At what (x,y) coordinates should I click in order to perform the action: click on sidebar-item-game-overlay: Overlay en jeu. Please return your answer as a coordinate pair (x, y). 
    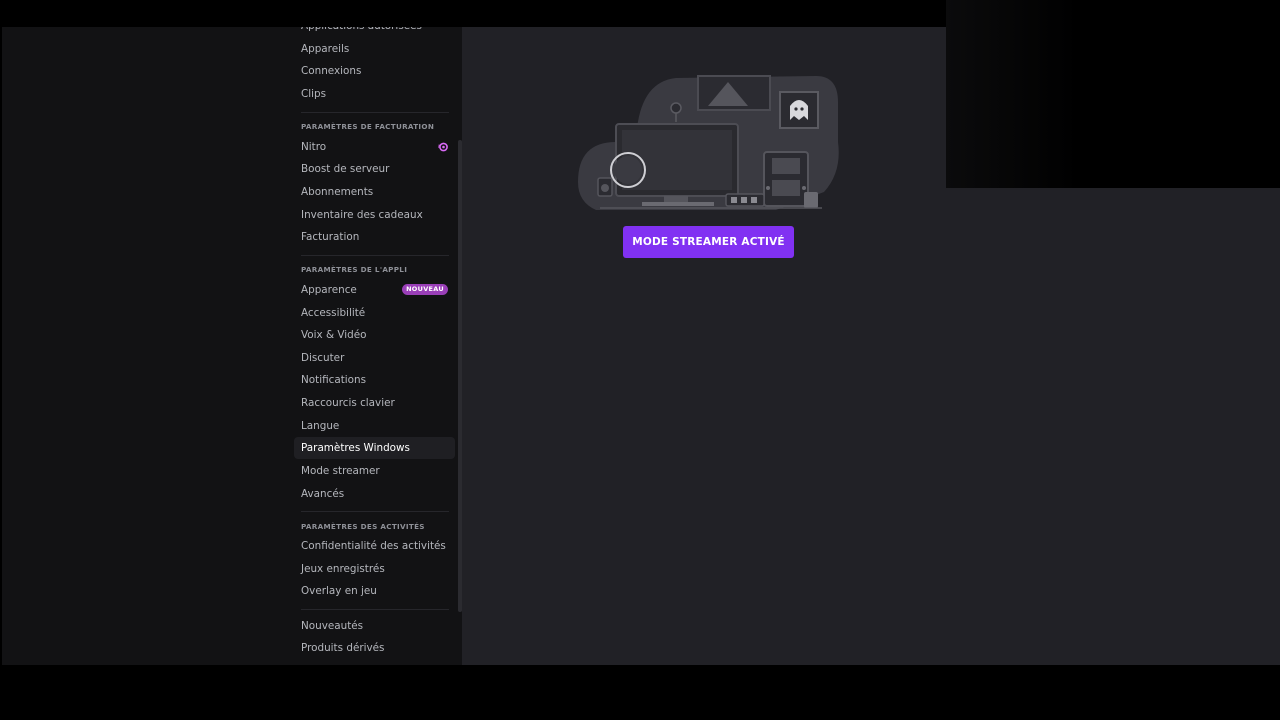
    Looking at the image, I should click on (374, 591).